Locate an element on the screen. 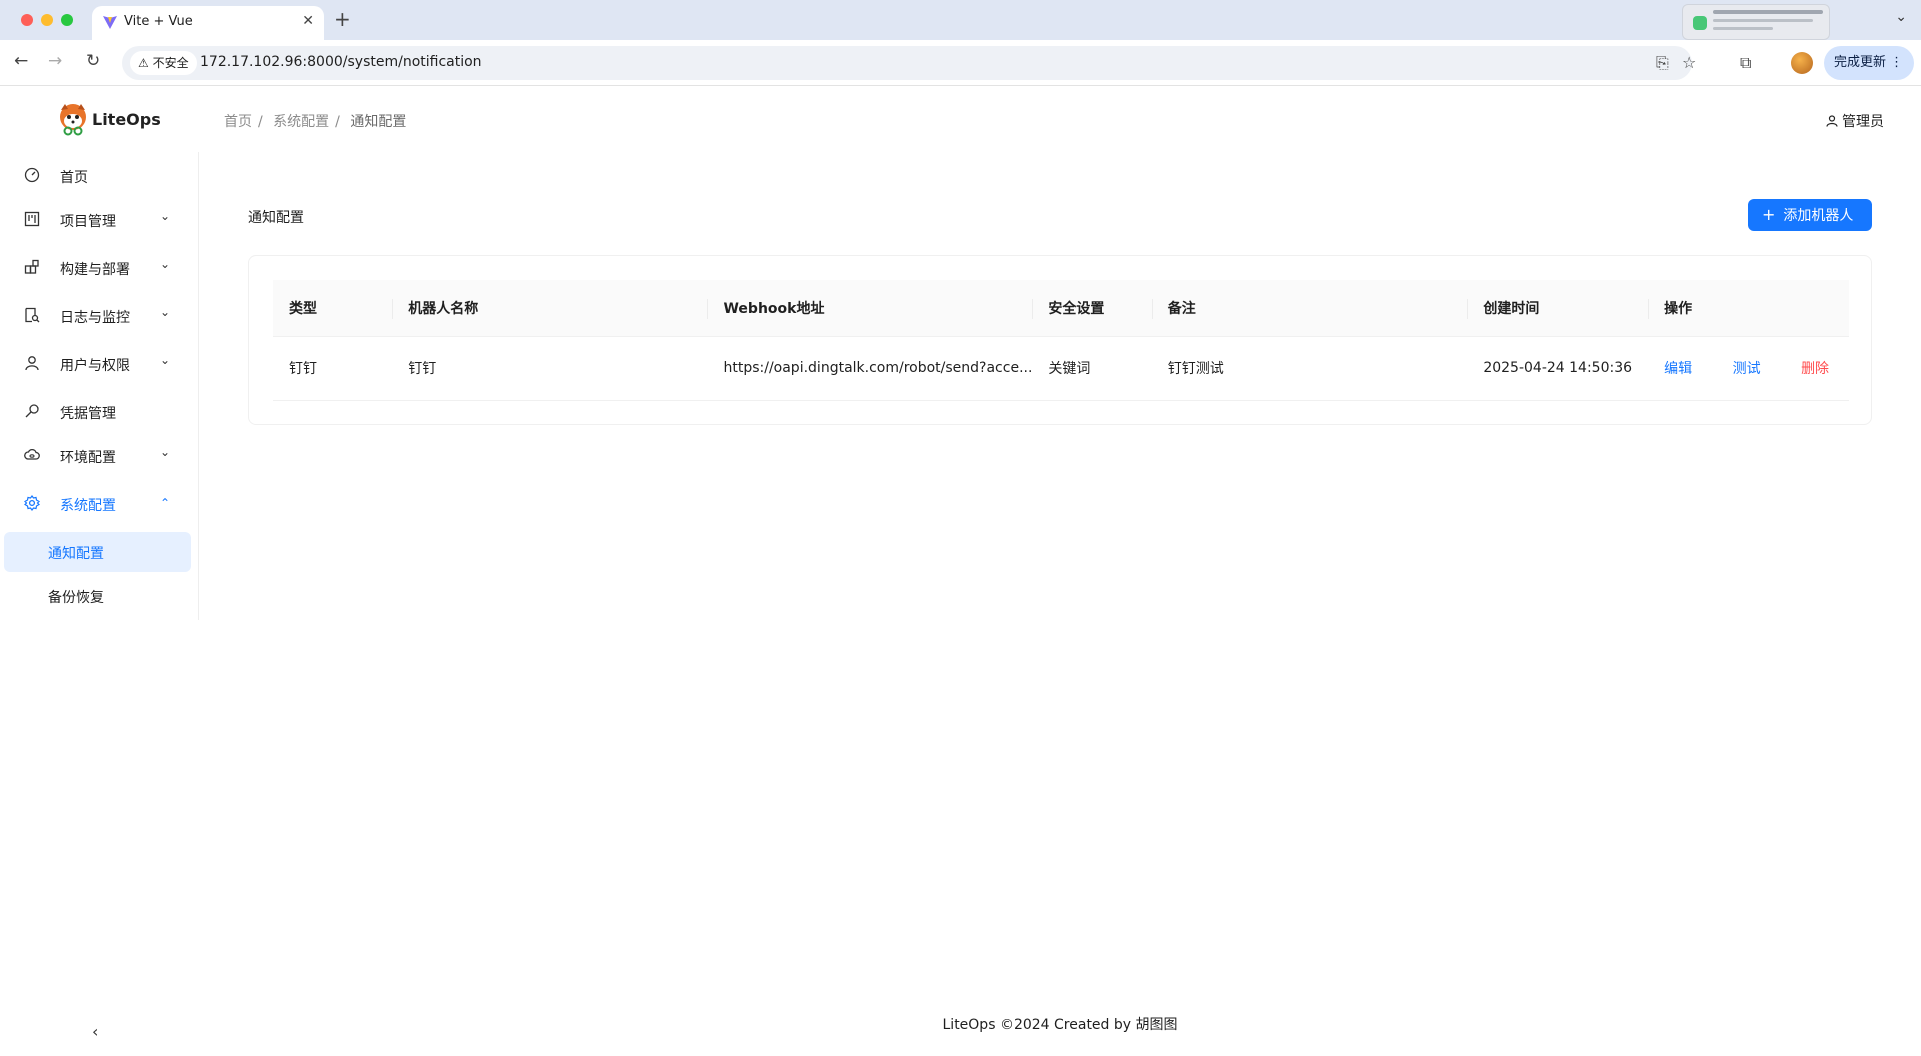  gear-icon is located at coordinates (32, 503).